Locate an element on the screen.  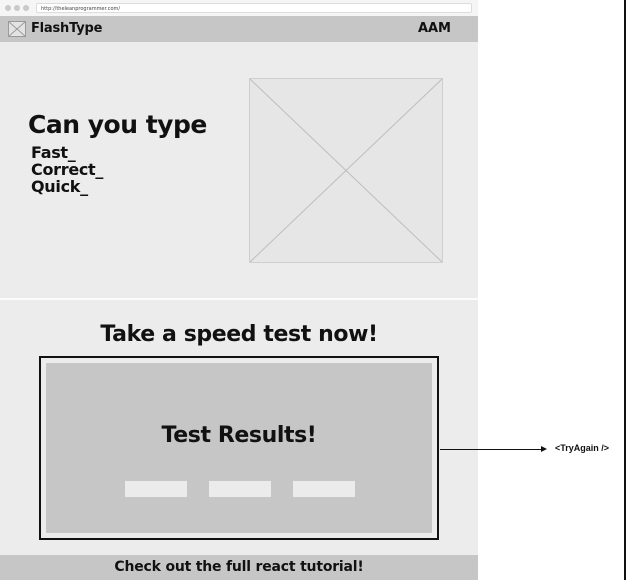
navbar: FlashType AAM is located at coordinates (239, 29).